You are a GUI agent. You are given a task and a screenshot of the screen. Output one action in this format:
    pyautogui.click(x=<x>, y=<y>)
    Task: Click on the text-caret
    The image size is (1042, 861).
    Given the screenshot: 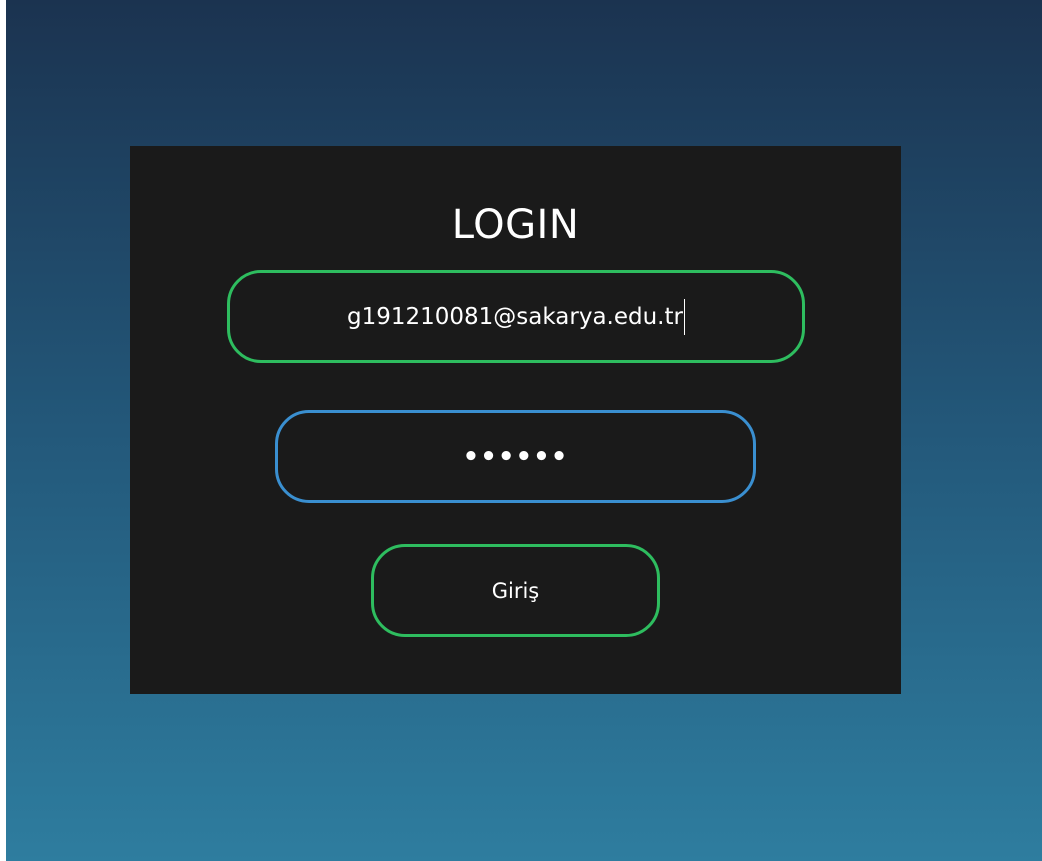 What is the action you would take?
    pyautogui.click(x=684, y=316)
    